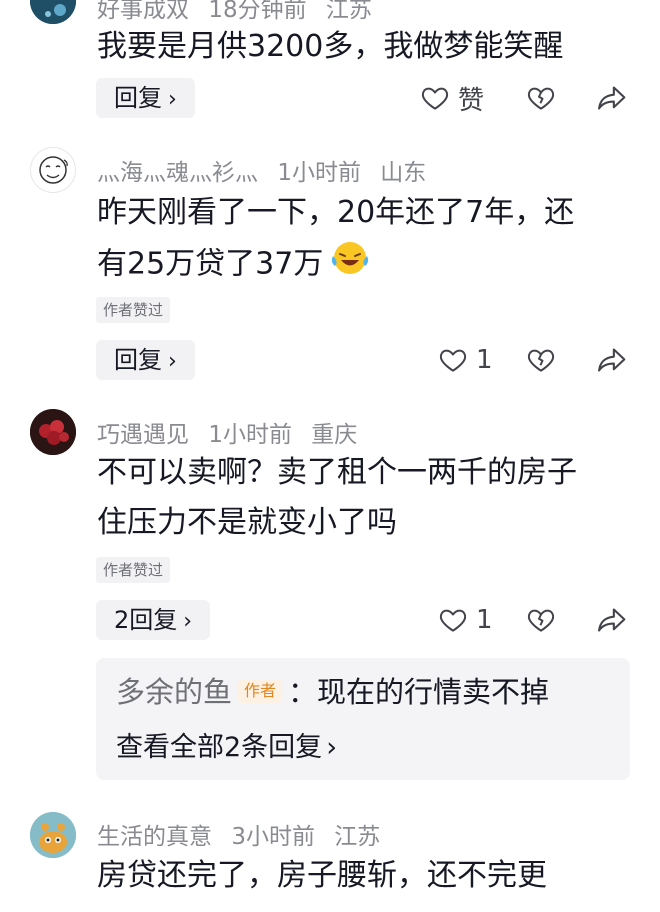 Image resolution: width=660 pixels, height=912 pixels. What do you see at coordinates (247, 522) in the screenshot?
I see `comment-text-line: 住压力不是就变小了吗` at bounding box center [247, 522].